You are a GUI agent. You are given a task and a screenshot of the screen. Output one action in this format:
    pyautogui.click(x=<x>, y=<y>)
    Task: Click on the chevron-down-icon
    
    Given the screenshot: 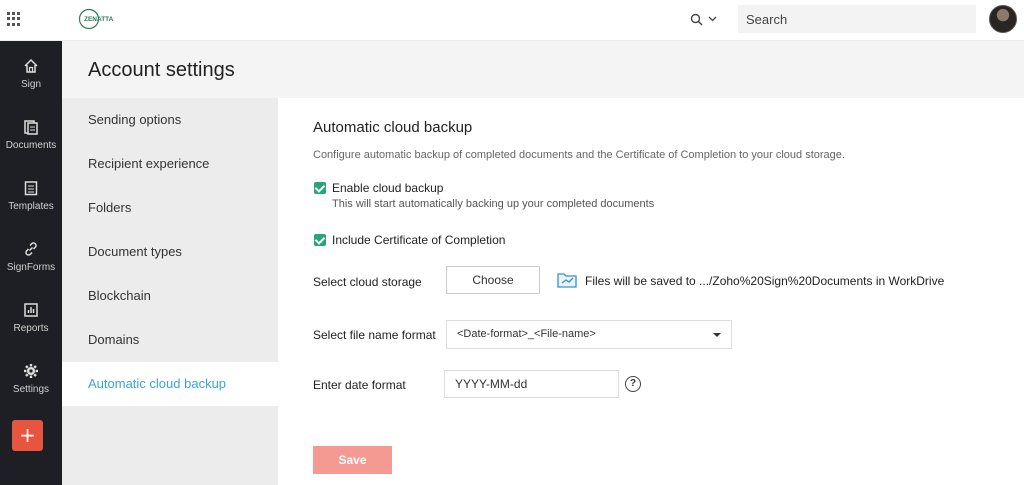 What is the action you would take?
    pyautogui.click(x=712, y=19)
    